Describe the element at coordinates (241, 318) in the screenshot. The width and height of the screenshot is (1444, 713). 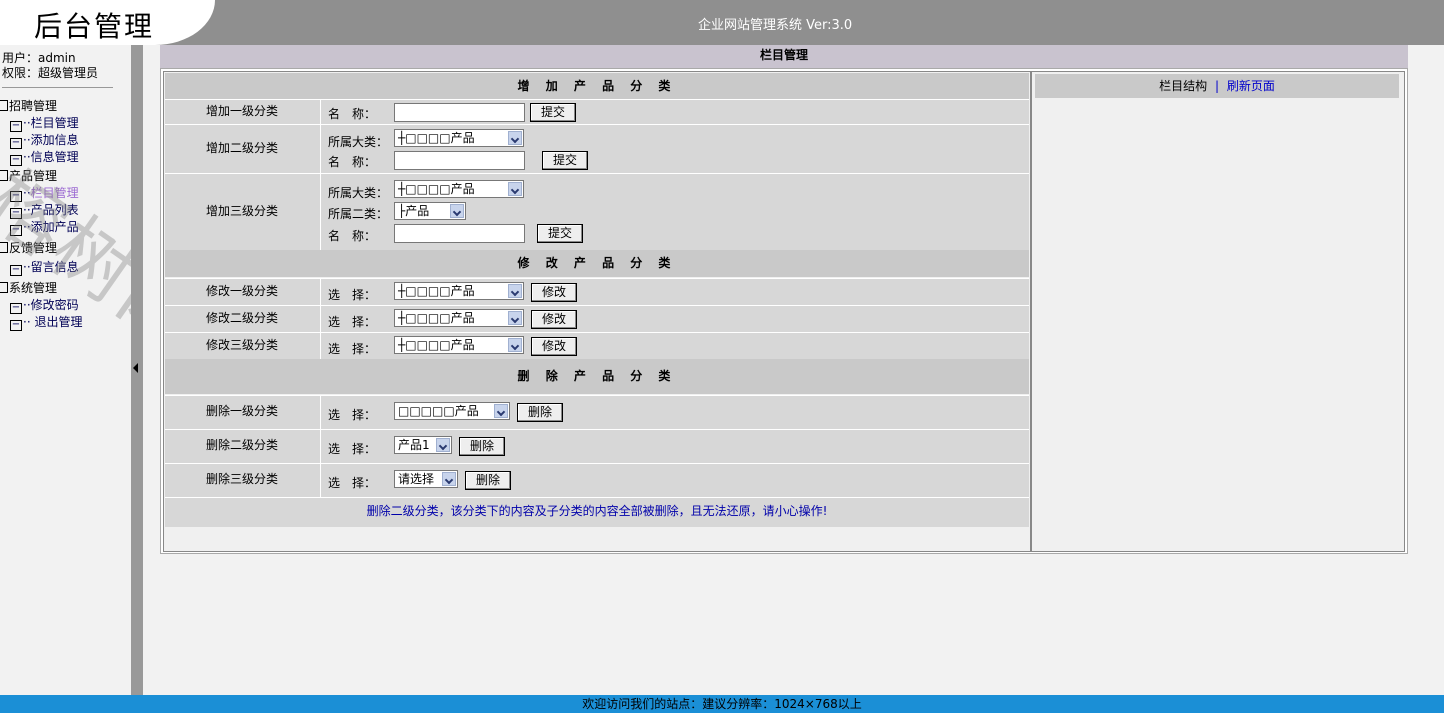
I see `modify-level2-label: 修改二级分类` at that location.